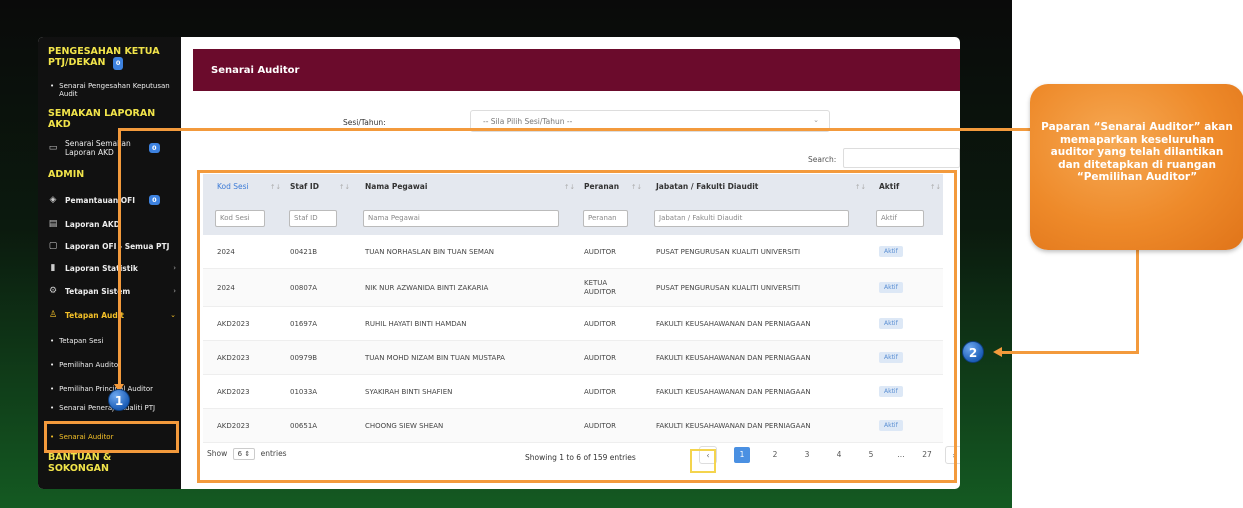 The width and height of the screenshot is (1243, 508). Describe the element at coordinates (53, 291) in the screenshot. I see `gear-icon: ⚙` at that location.